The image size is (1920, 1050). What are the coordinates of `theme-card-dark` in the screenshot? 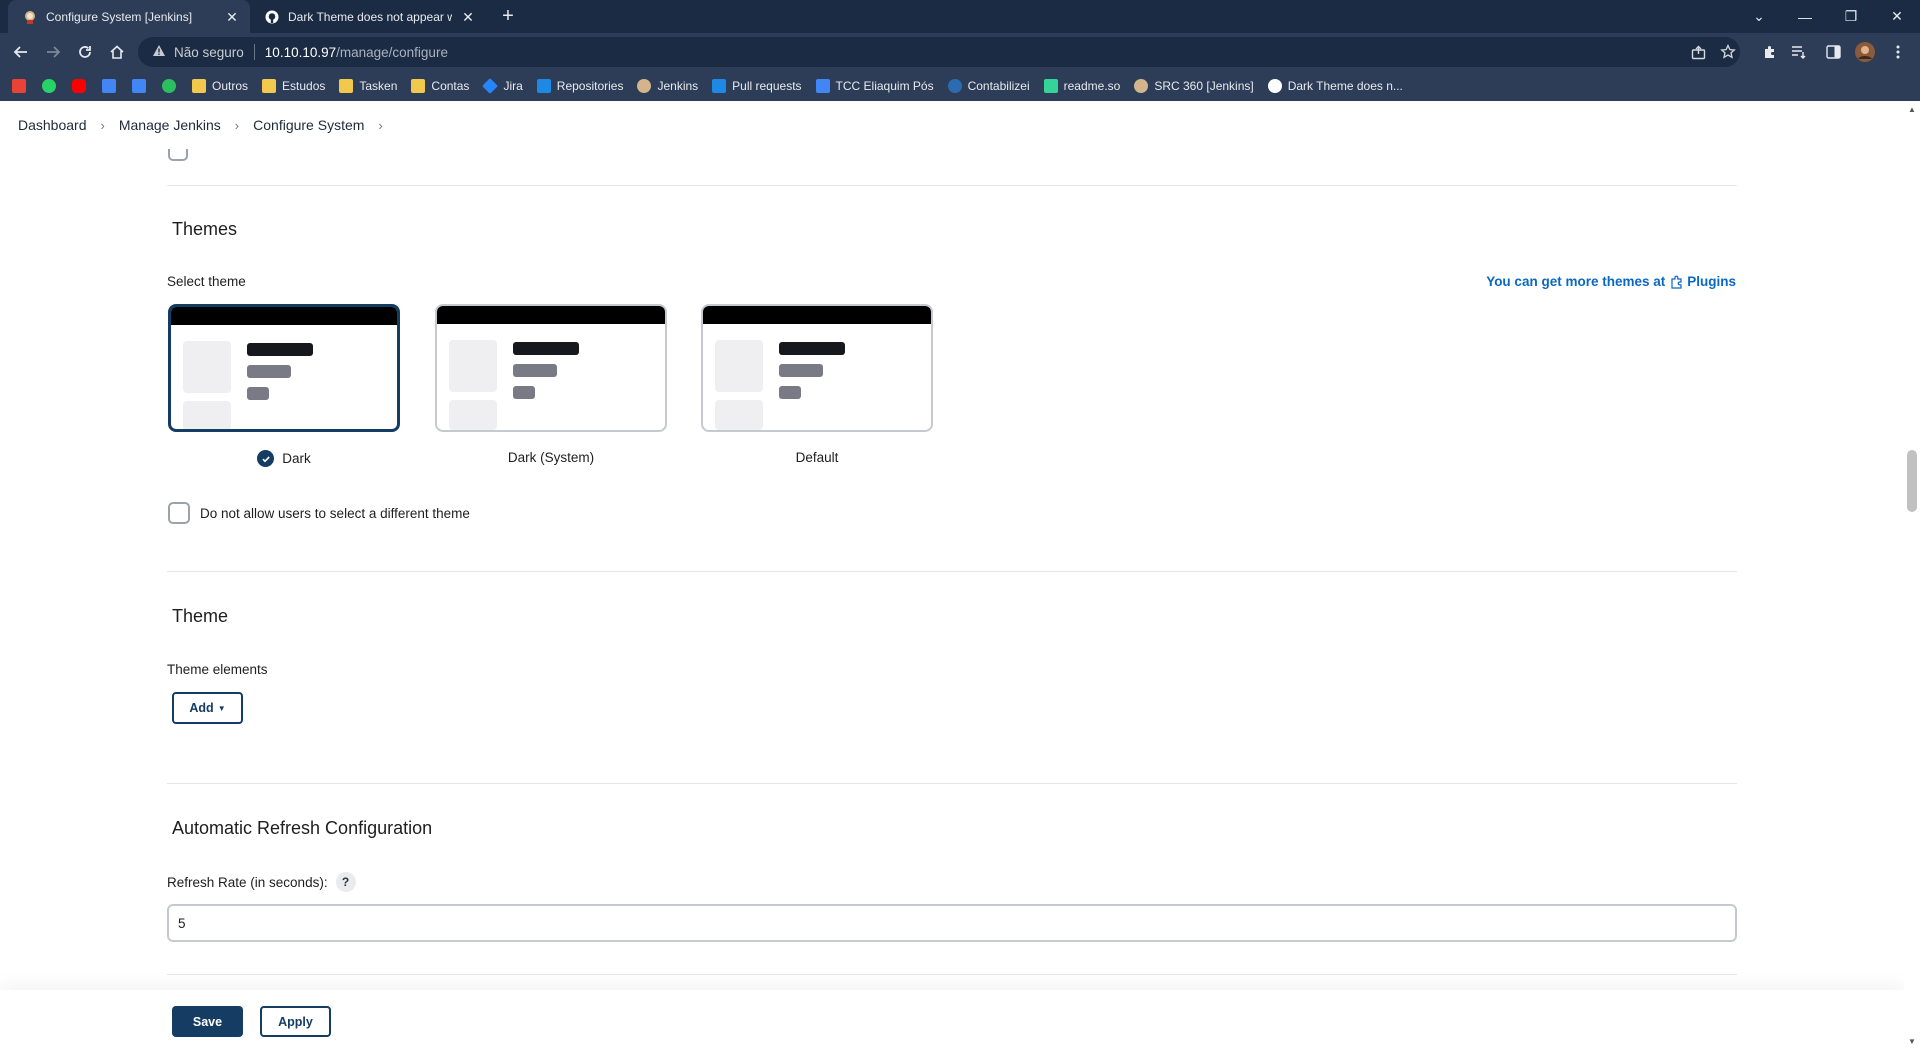 It's located at (284, 368).